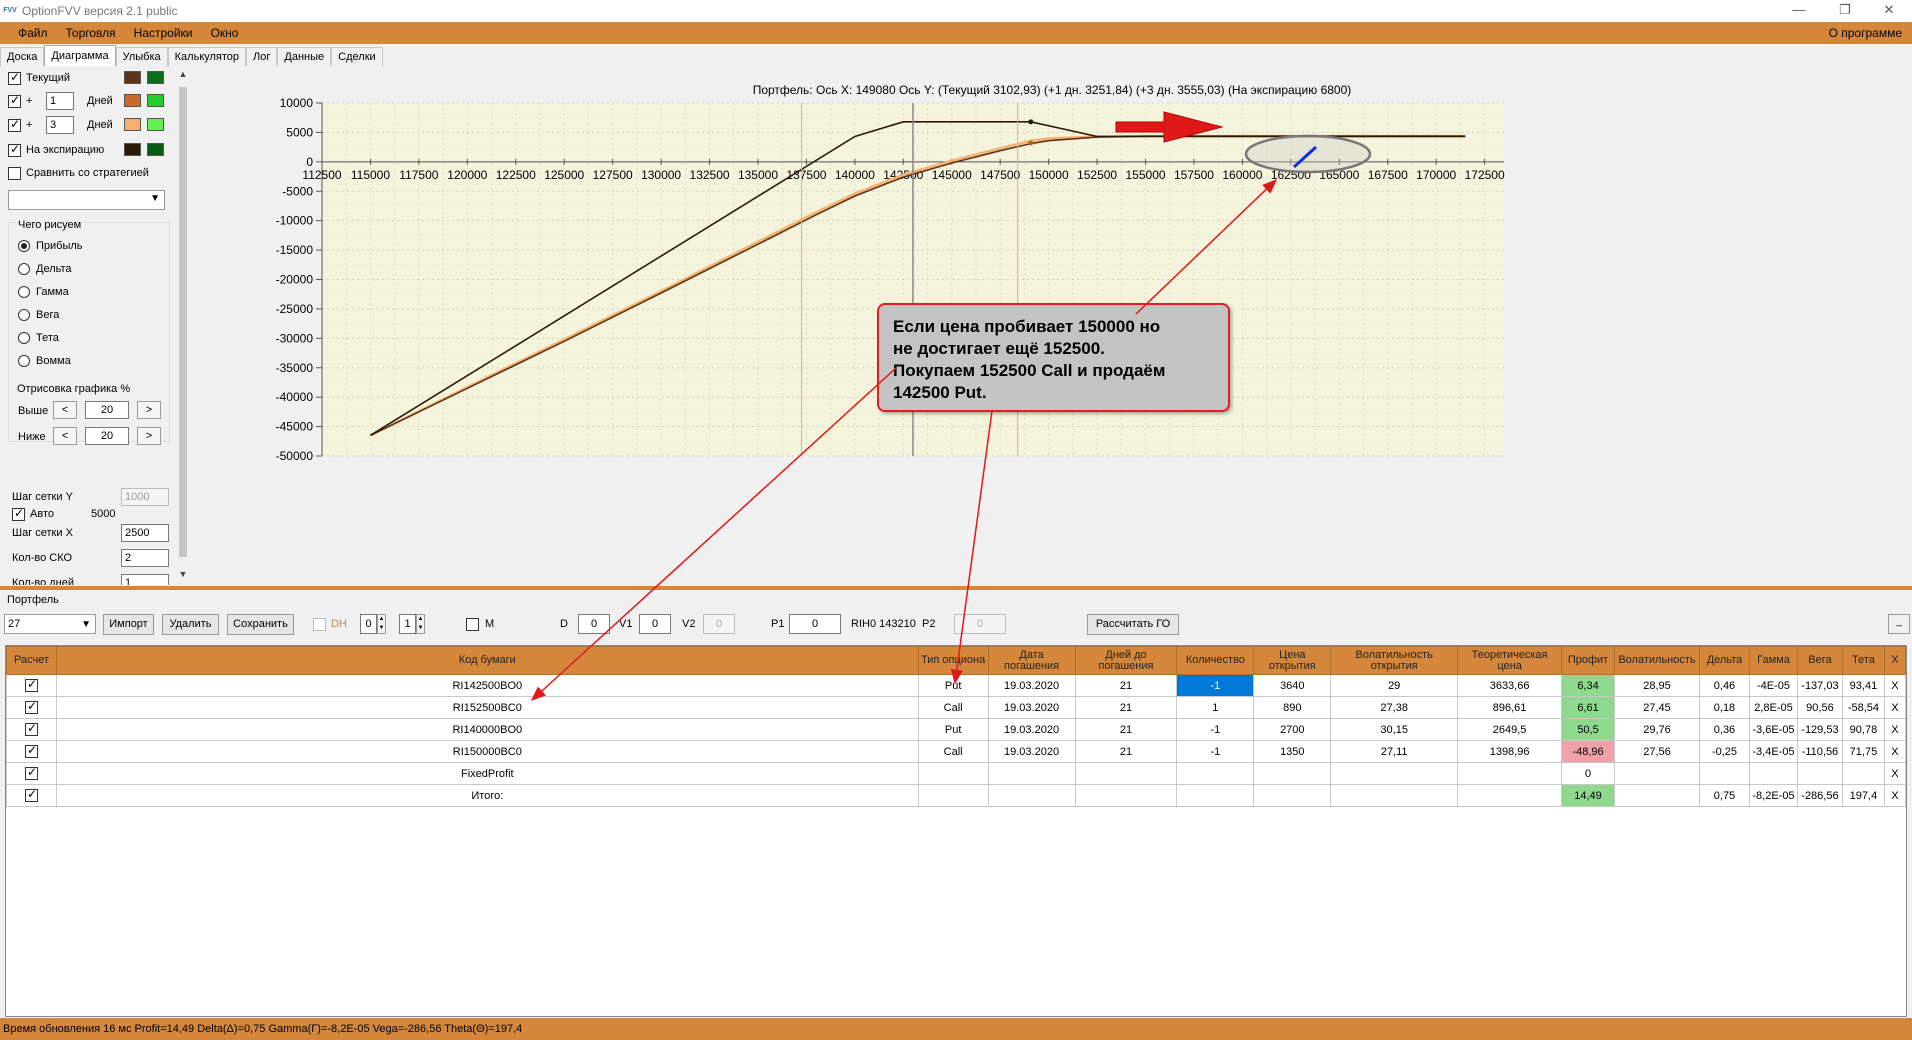 This screenshot has width=1912, height=1040. Describe the element at coordinates (107, 410) in the screenshot. I see `above-input: 20` at that location.